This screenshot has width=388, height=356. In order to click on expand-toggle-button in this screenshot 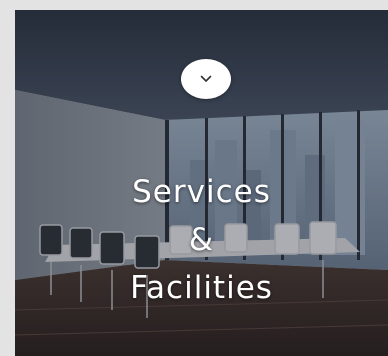, I will do `click(206, 79)`.